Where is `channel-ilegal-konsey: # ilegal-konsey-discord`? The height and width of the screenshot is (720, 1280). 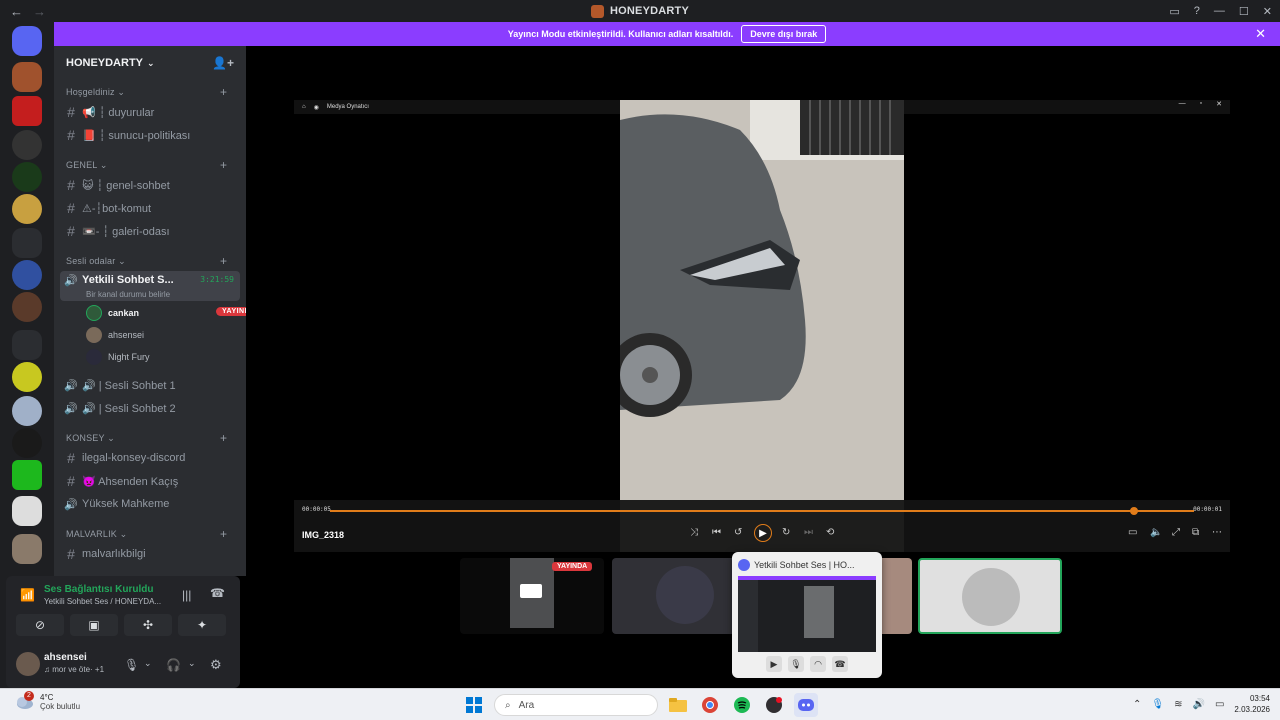
channel-ilegal-konsey: # ilegal-konsey-discord is located at coordinates (150, 458).